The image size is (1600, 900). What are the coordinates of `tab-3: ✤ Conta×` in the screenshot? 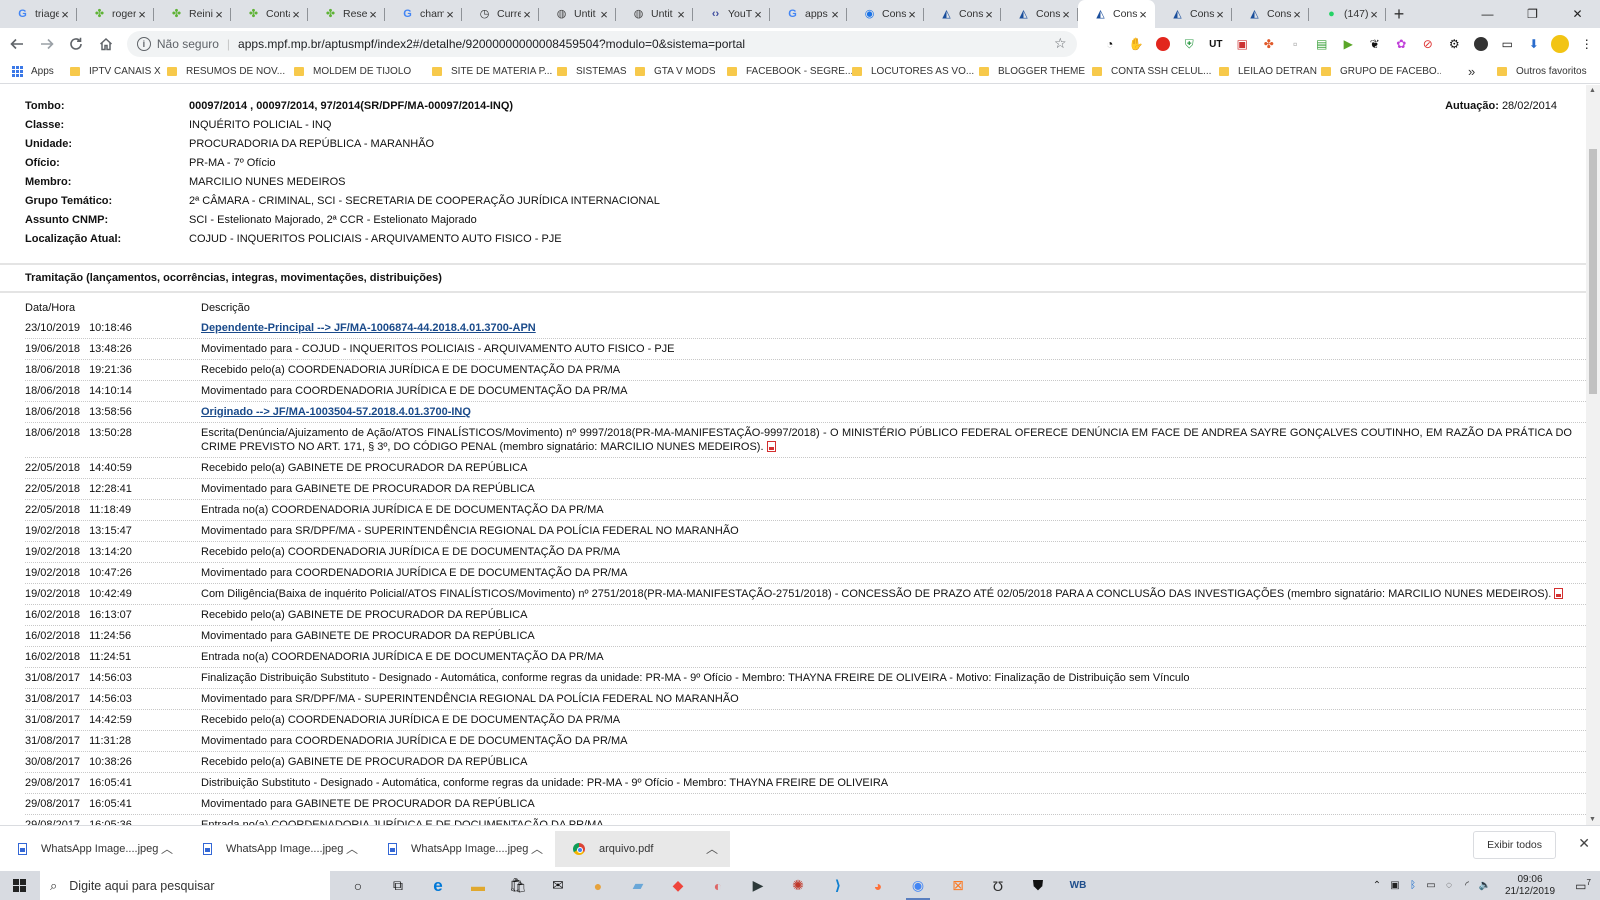 It's located at (269, 14).